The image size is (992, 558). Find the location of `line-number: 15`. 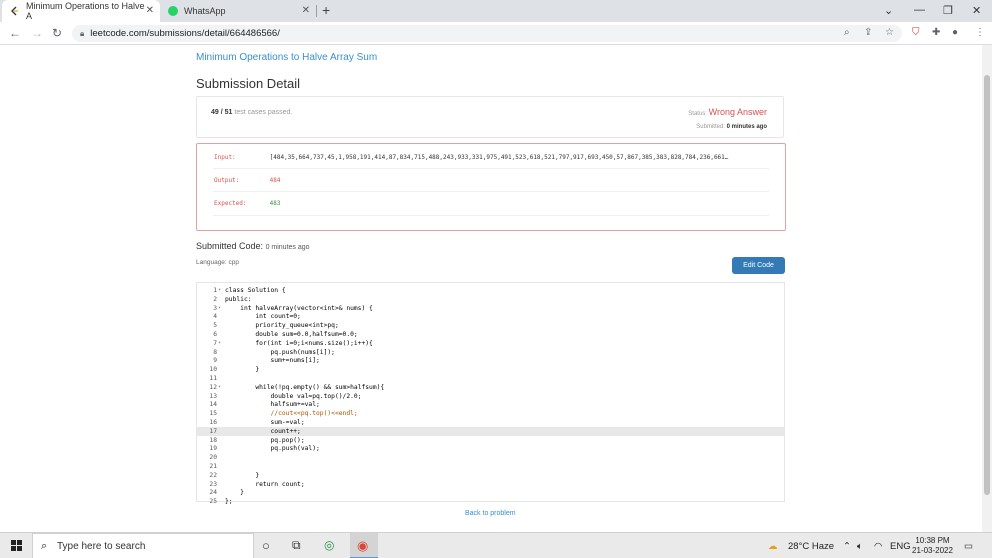

line-number: 15 is located at coordinates (213, 414).